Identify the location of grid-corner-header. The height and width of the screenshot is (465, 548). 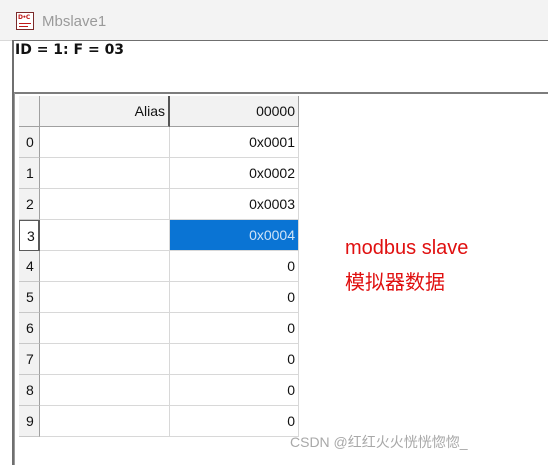
(29, 111).